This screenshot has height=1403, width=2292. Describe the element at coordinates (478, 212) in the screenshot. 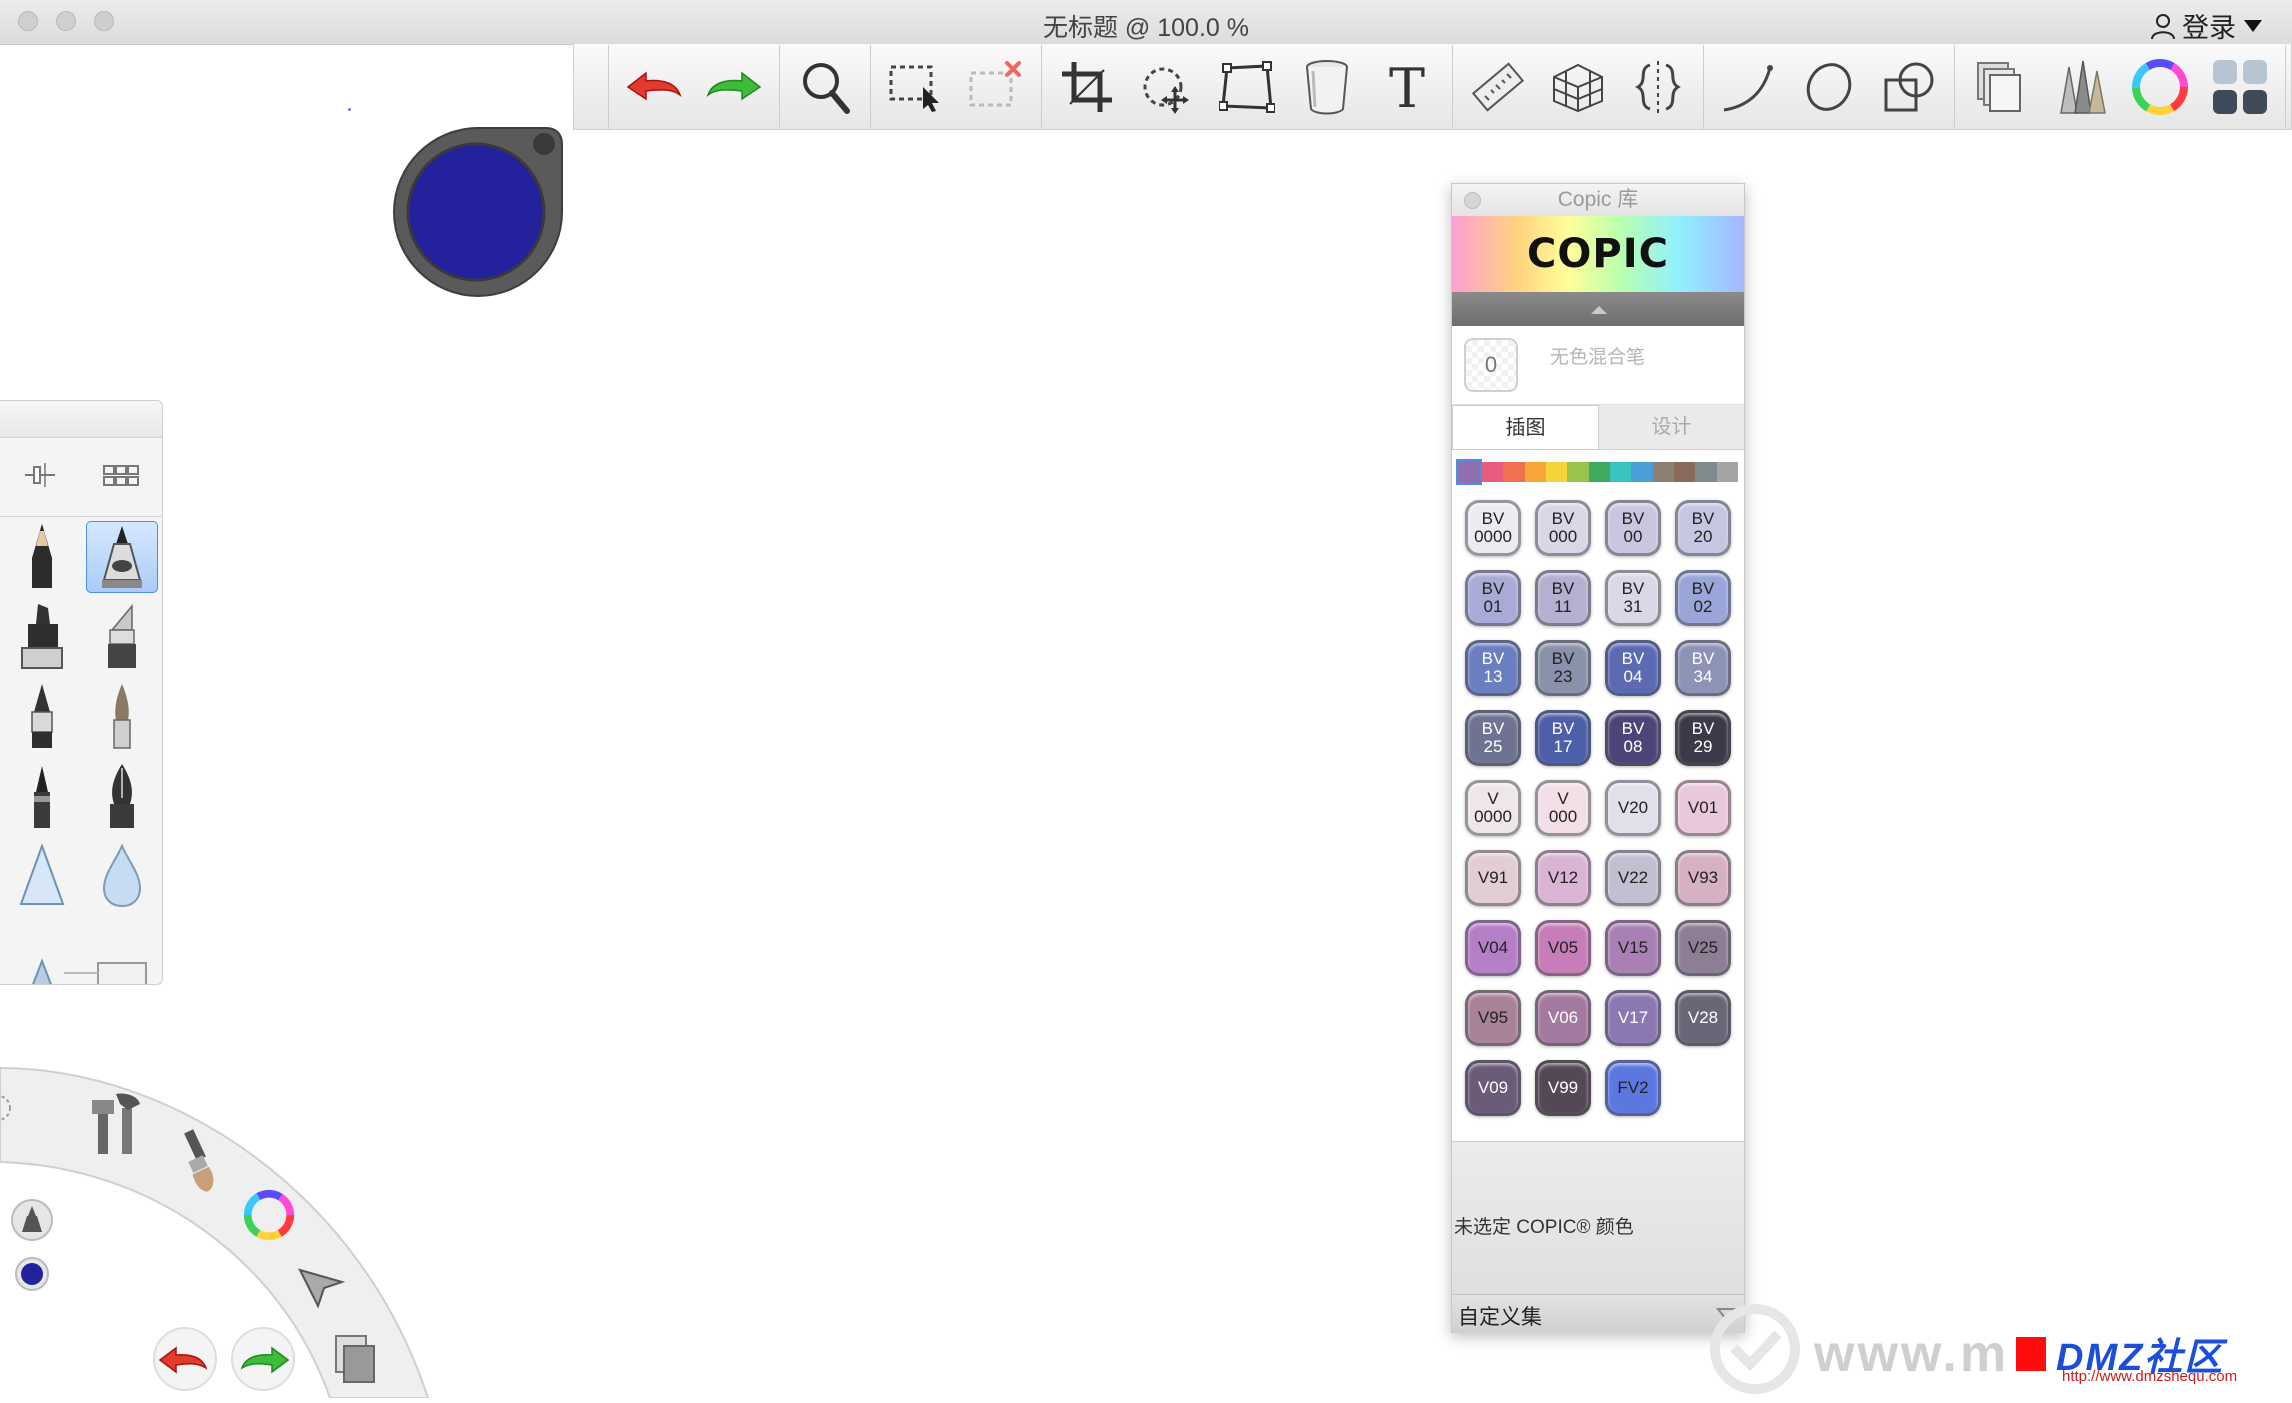

I see `brush-puck` at that location.